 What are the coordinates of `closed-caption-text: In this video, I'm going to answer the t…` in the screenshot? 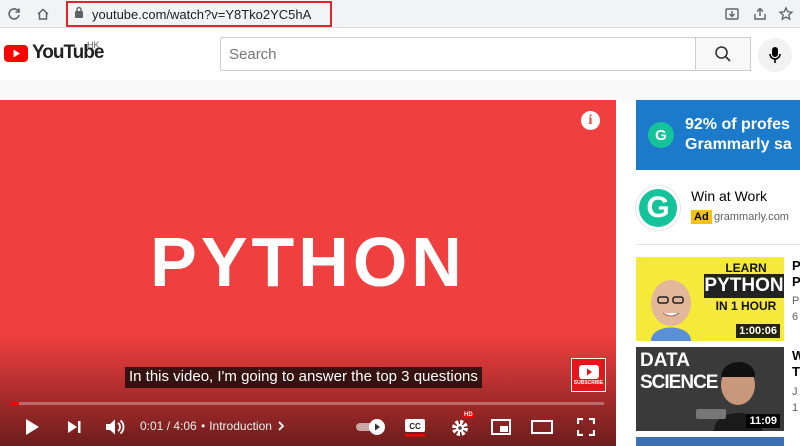 It's located at (303, 377).